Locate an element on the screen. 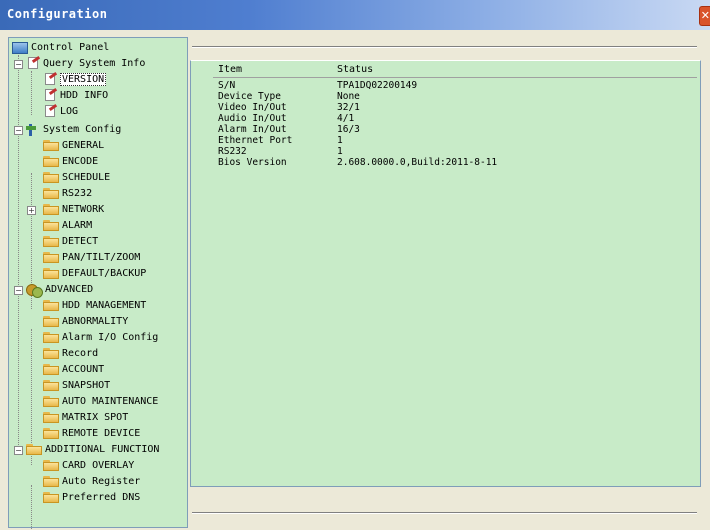 The image size is (710, 530). config-icon is located at coordinates (33, 130).